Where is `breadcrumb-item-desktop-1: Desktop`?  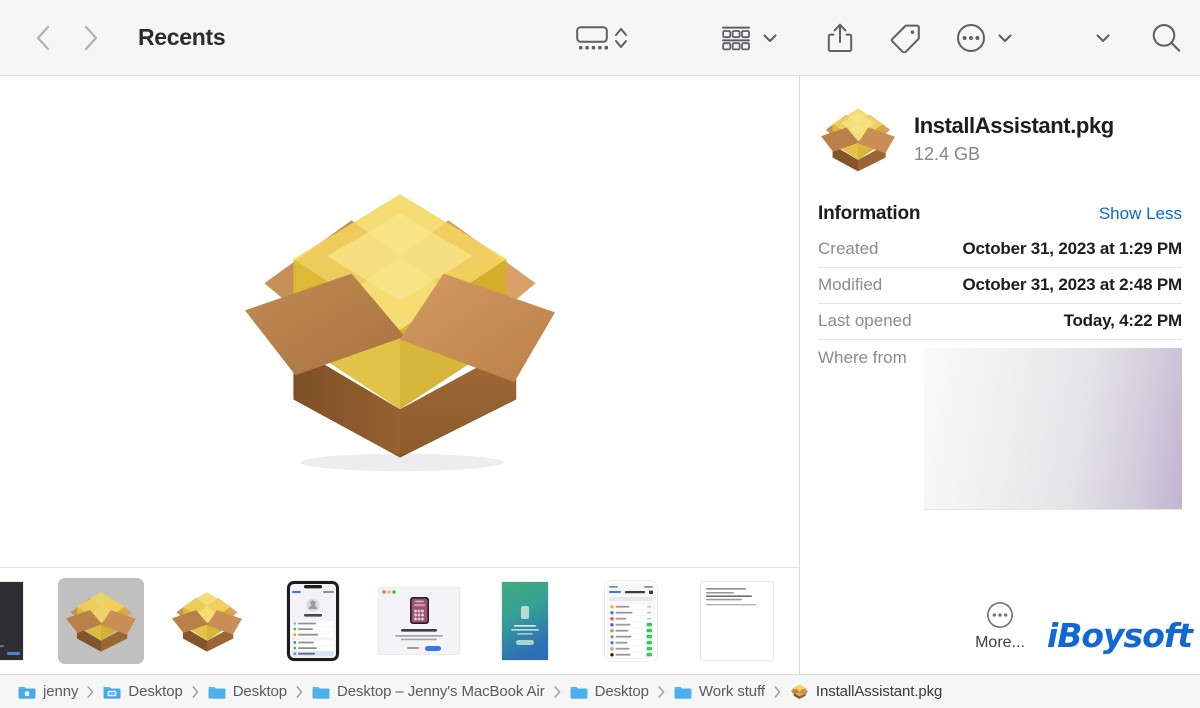
breadcrumb-item-desktop-1: Desktop is located at coordinates (143, 691).